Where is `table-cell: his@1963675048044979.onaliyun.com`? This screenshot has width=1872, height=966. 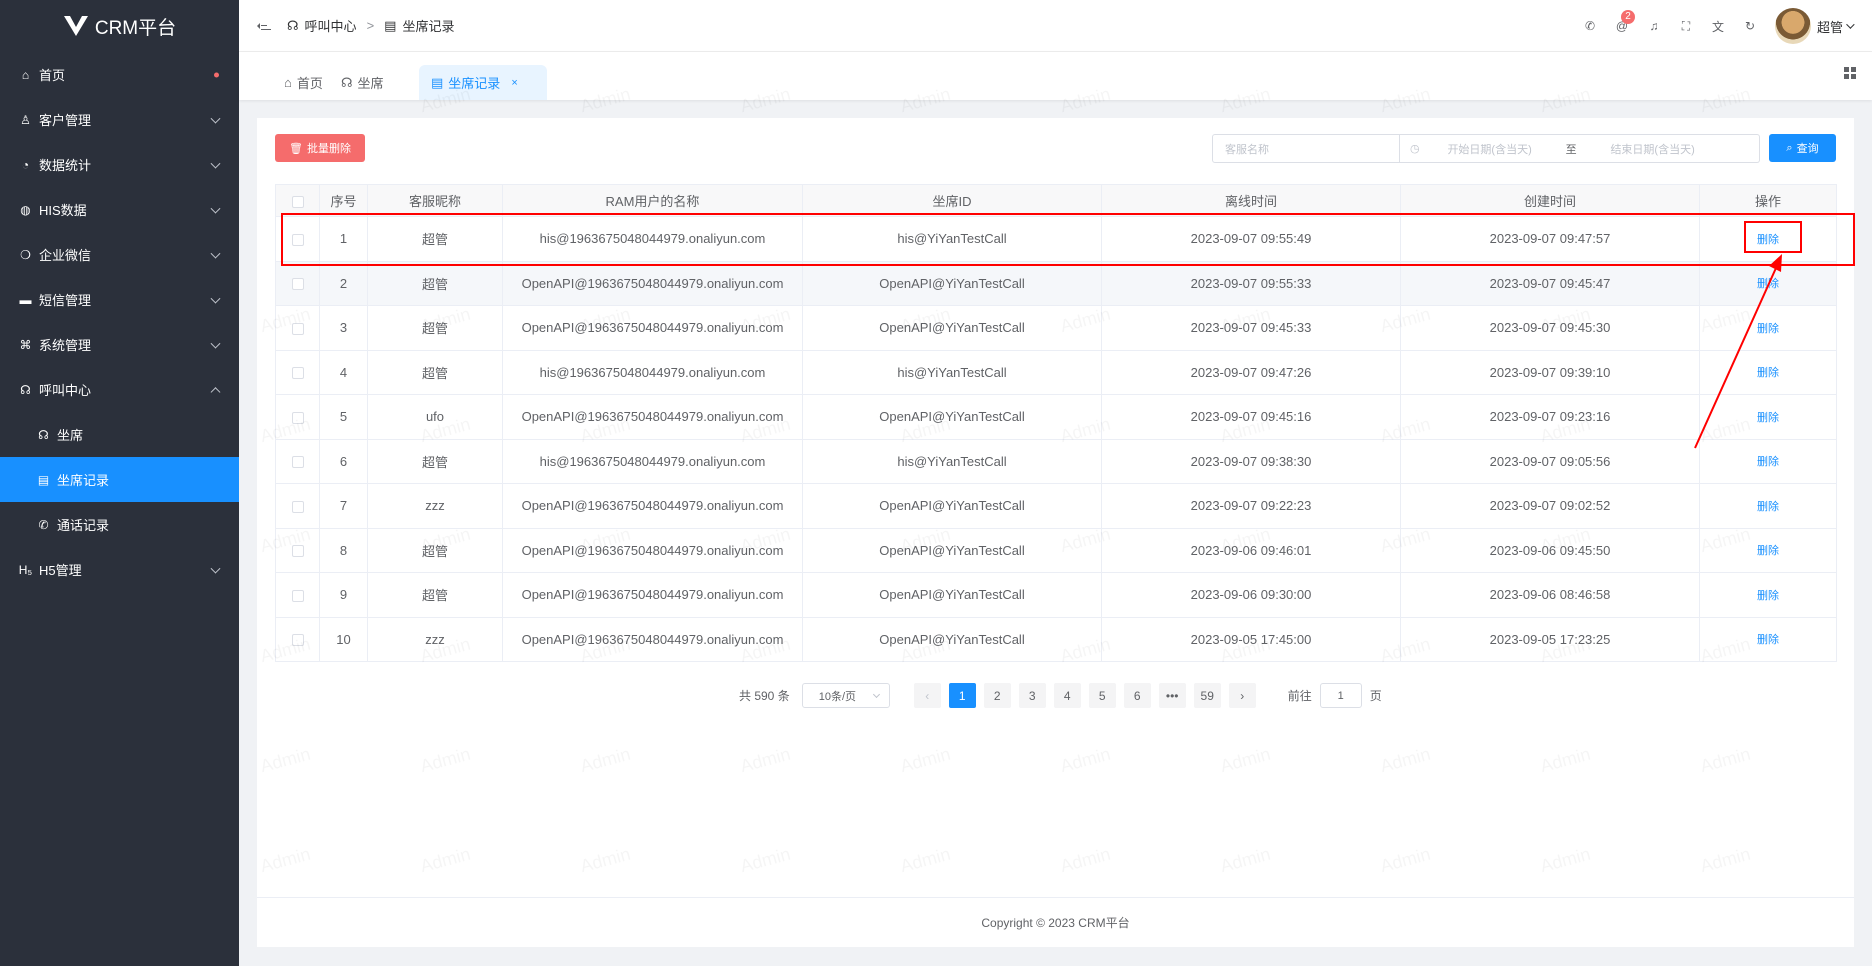
table-cell: his@1963675048044979.onaliyun.com is located at coordinates (652, 239).